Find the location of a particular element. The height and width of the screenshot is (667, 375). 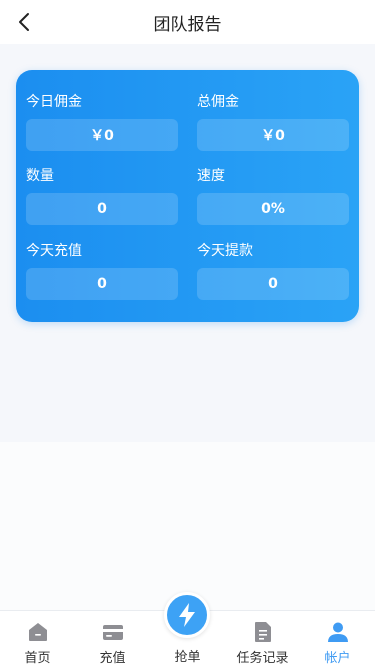

tab-recharge: 充值 is located at coordinates (112, 639).